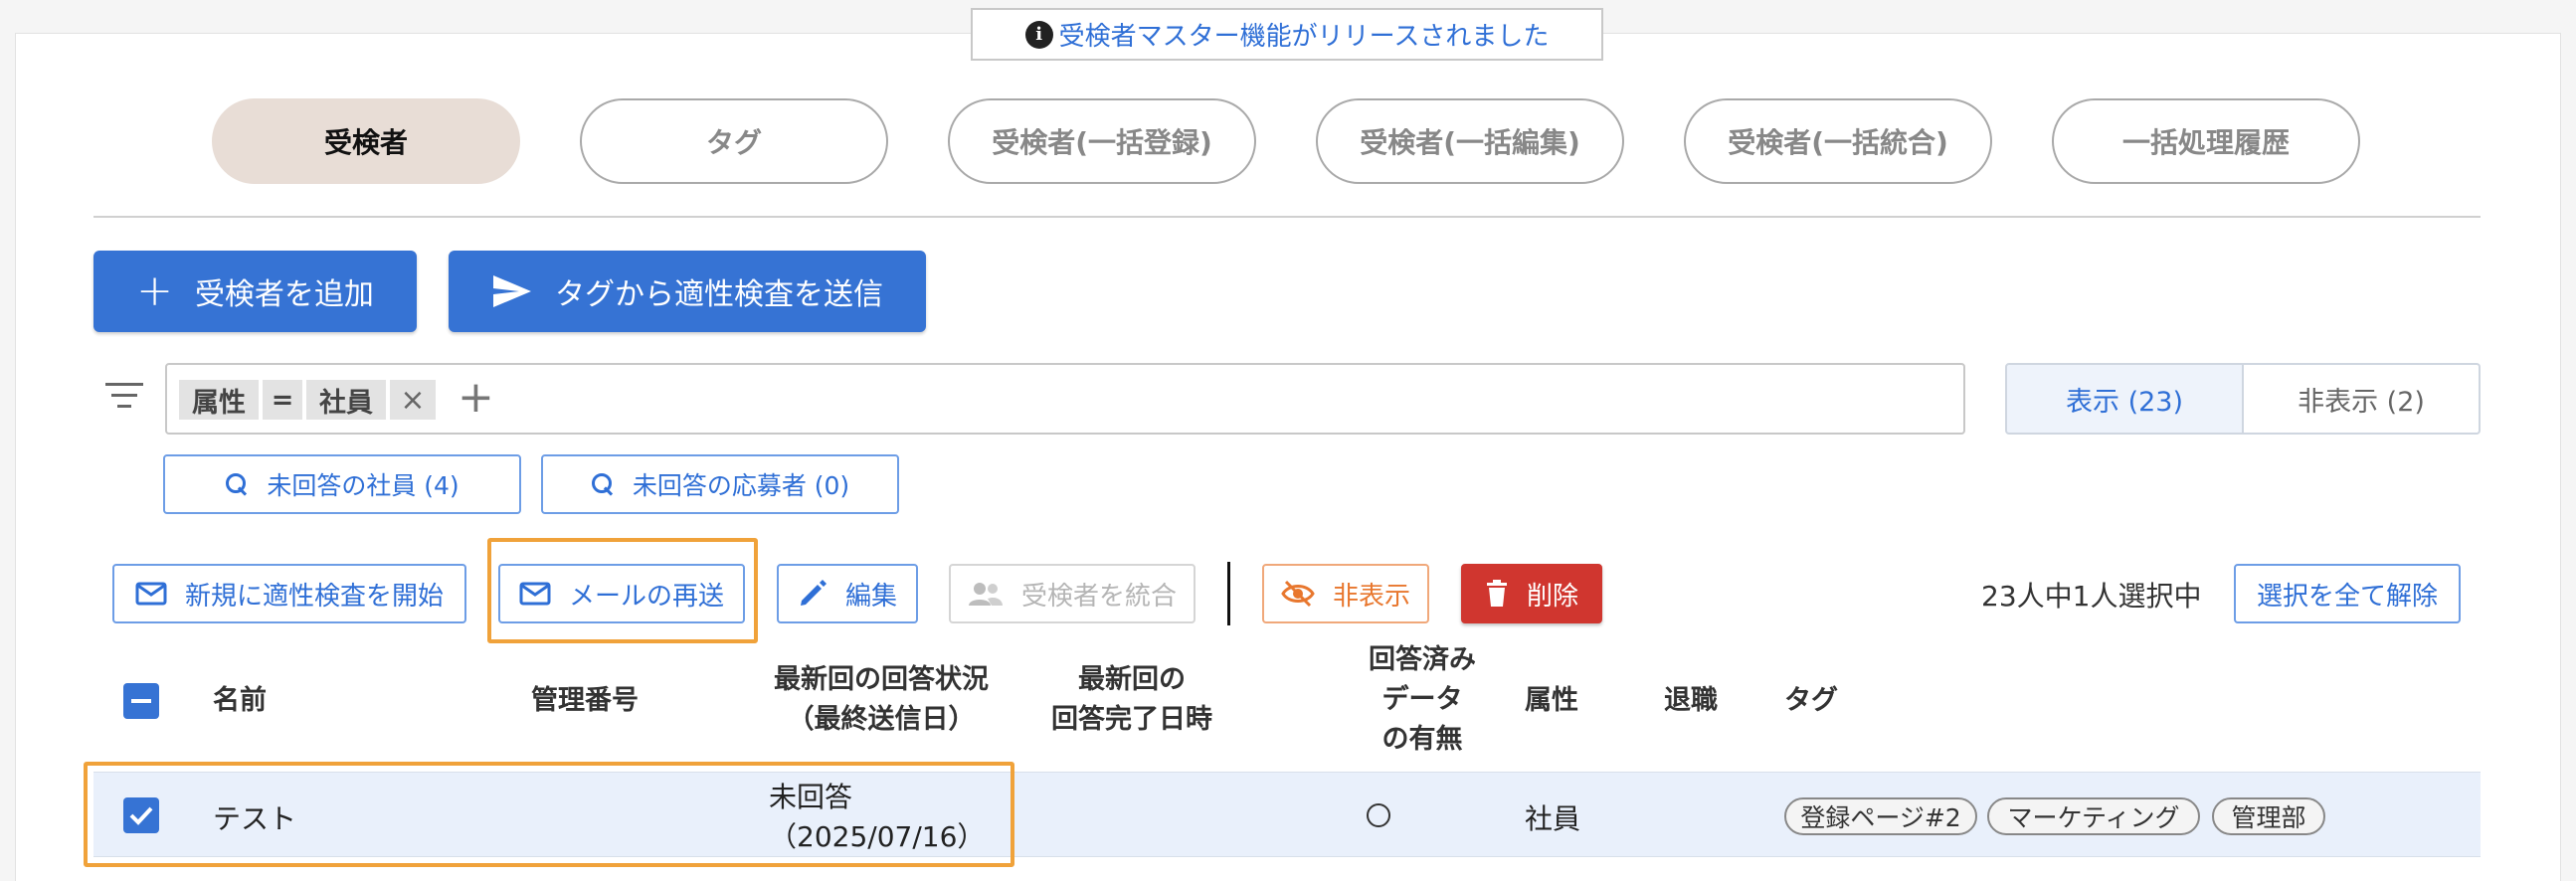 This screenshot has height=881, width=2576. Describe the element at coordinates (1304, 34) in the screenshot. I see `release-notice-text: 受検者マスター機能がリリースされました` at that location.